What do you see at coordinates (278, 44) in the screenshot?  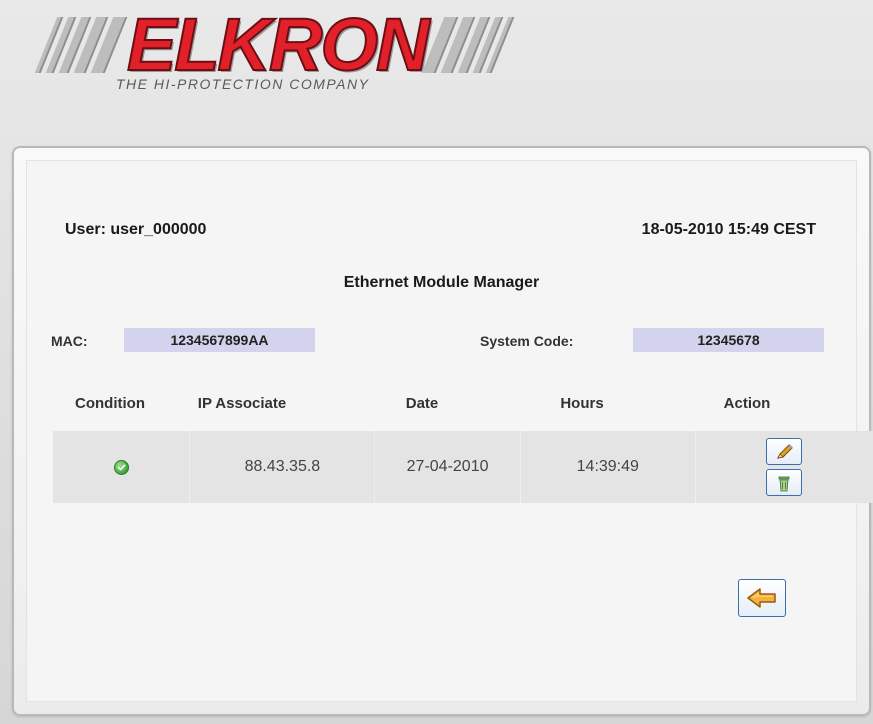 I see `logo-wordmark: ELKRON` at bounding box center [278, 44].